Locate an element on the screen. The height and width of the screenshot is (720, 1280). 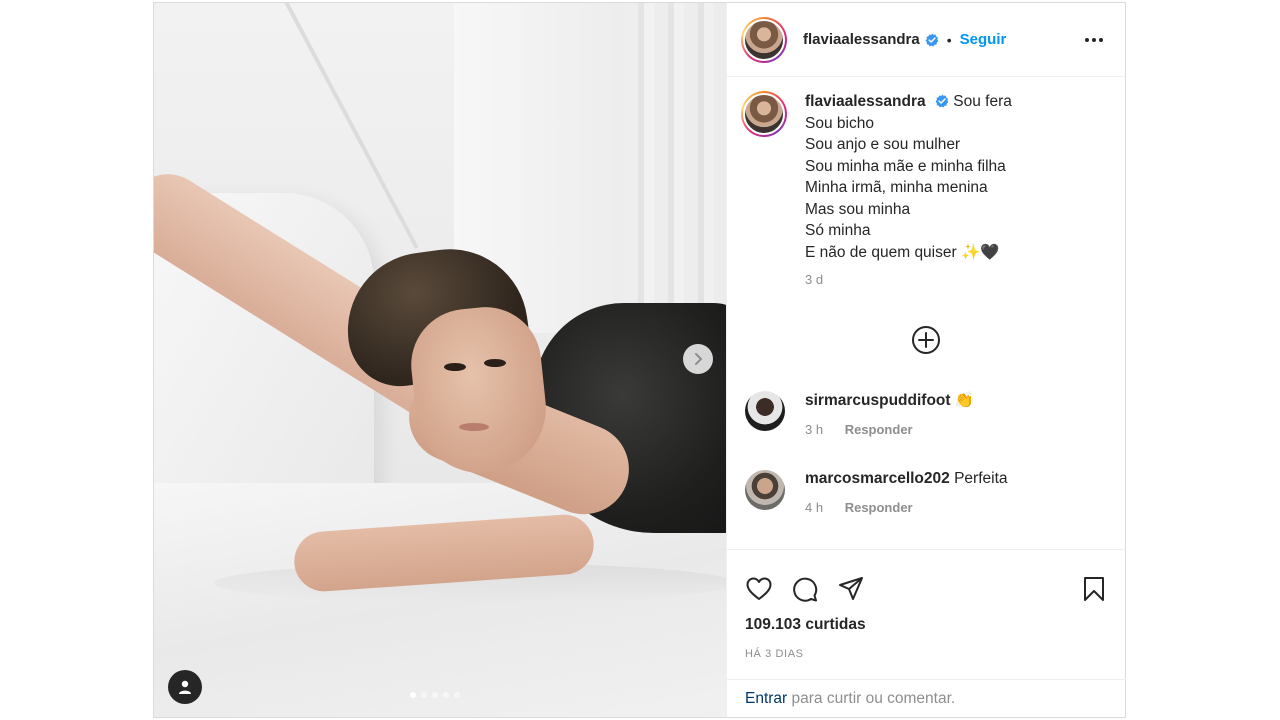
comment-icon is located at coordinates (805, 589).